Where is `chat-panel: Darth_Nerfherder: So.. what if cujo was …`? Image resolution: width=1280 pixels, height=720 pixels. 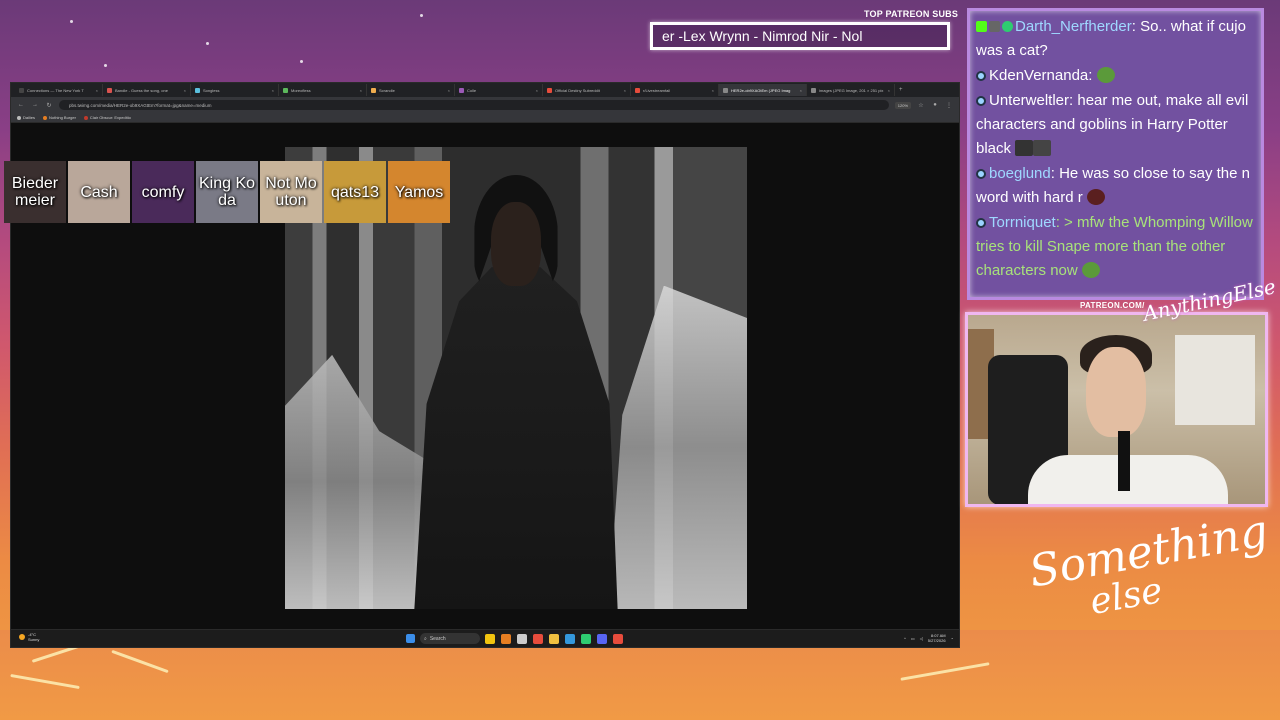
chat-panel: Darth_Nerfherder: So.. what if cujo was … is located at coordinates (1115, 154).